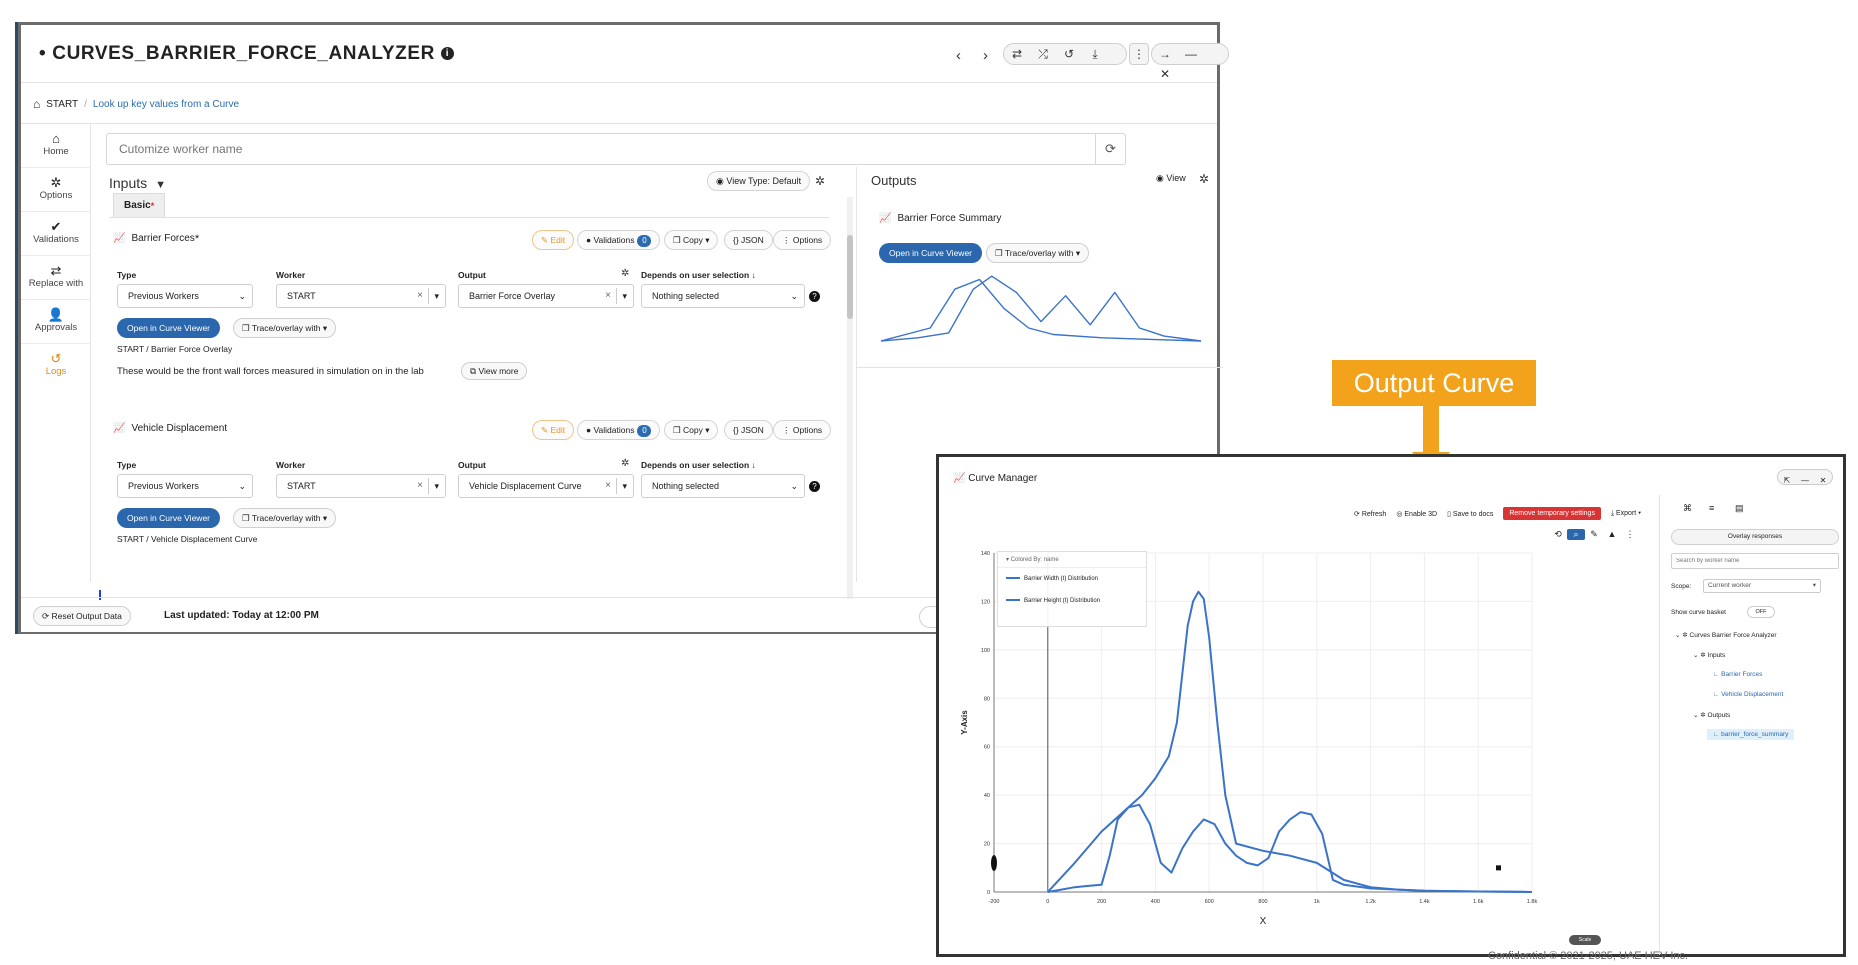  Describe the element at coordinates (166, 104) in the screenshot. I see `breadcrumb-current: Look up key values from a Curve` at that location.